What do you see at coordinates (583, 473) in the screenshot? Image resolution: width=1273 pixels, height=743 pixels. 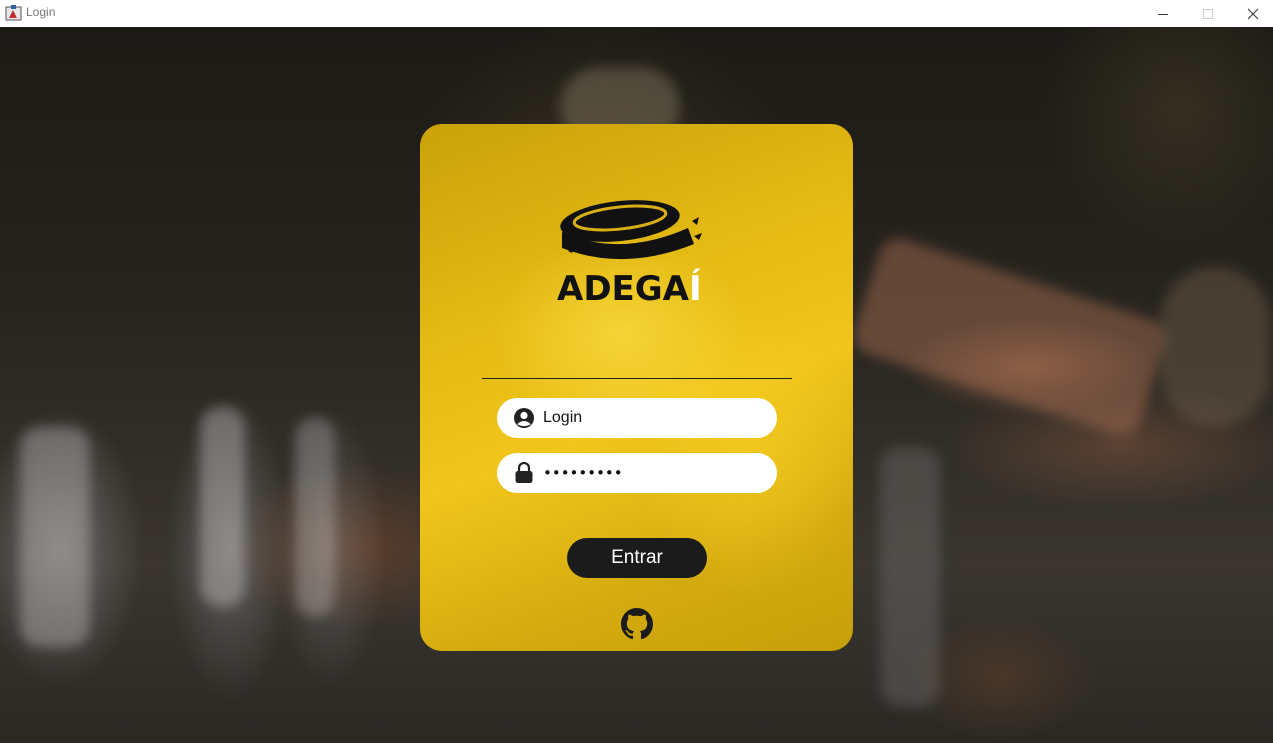 I see `password-input: •••••••••` at bounding box center [583, 473].